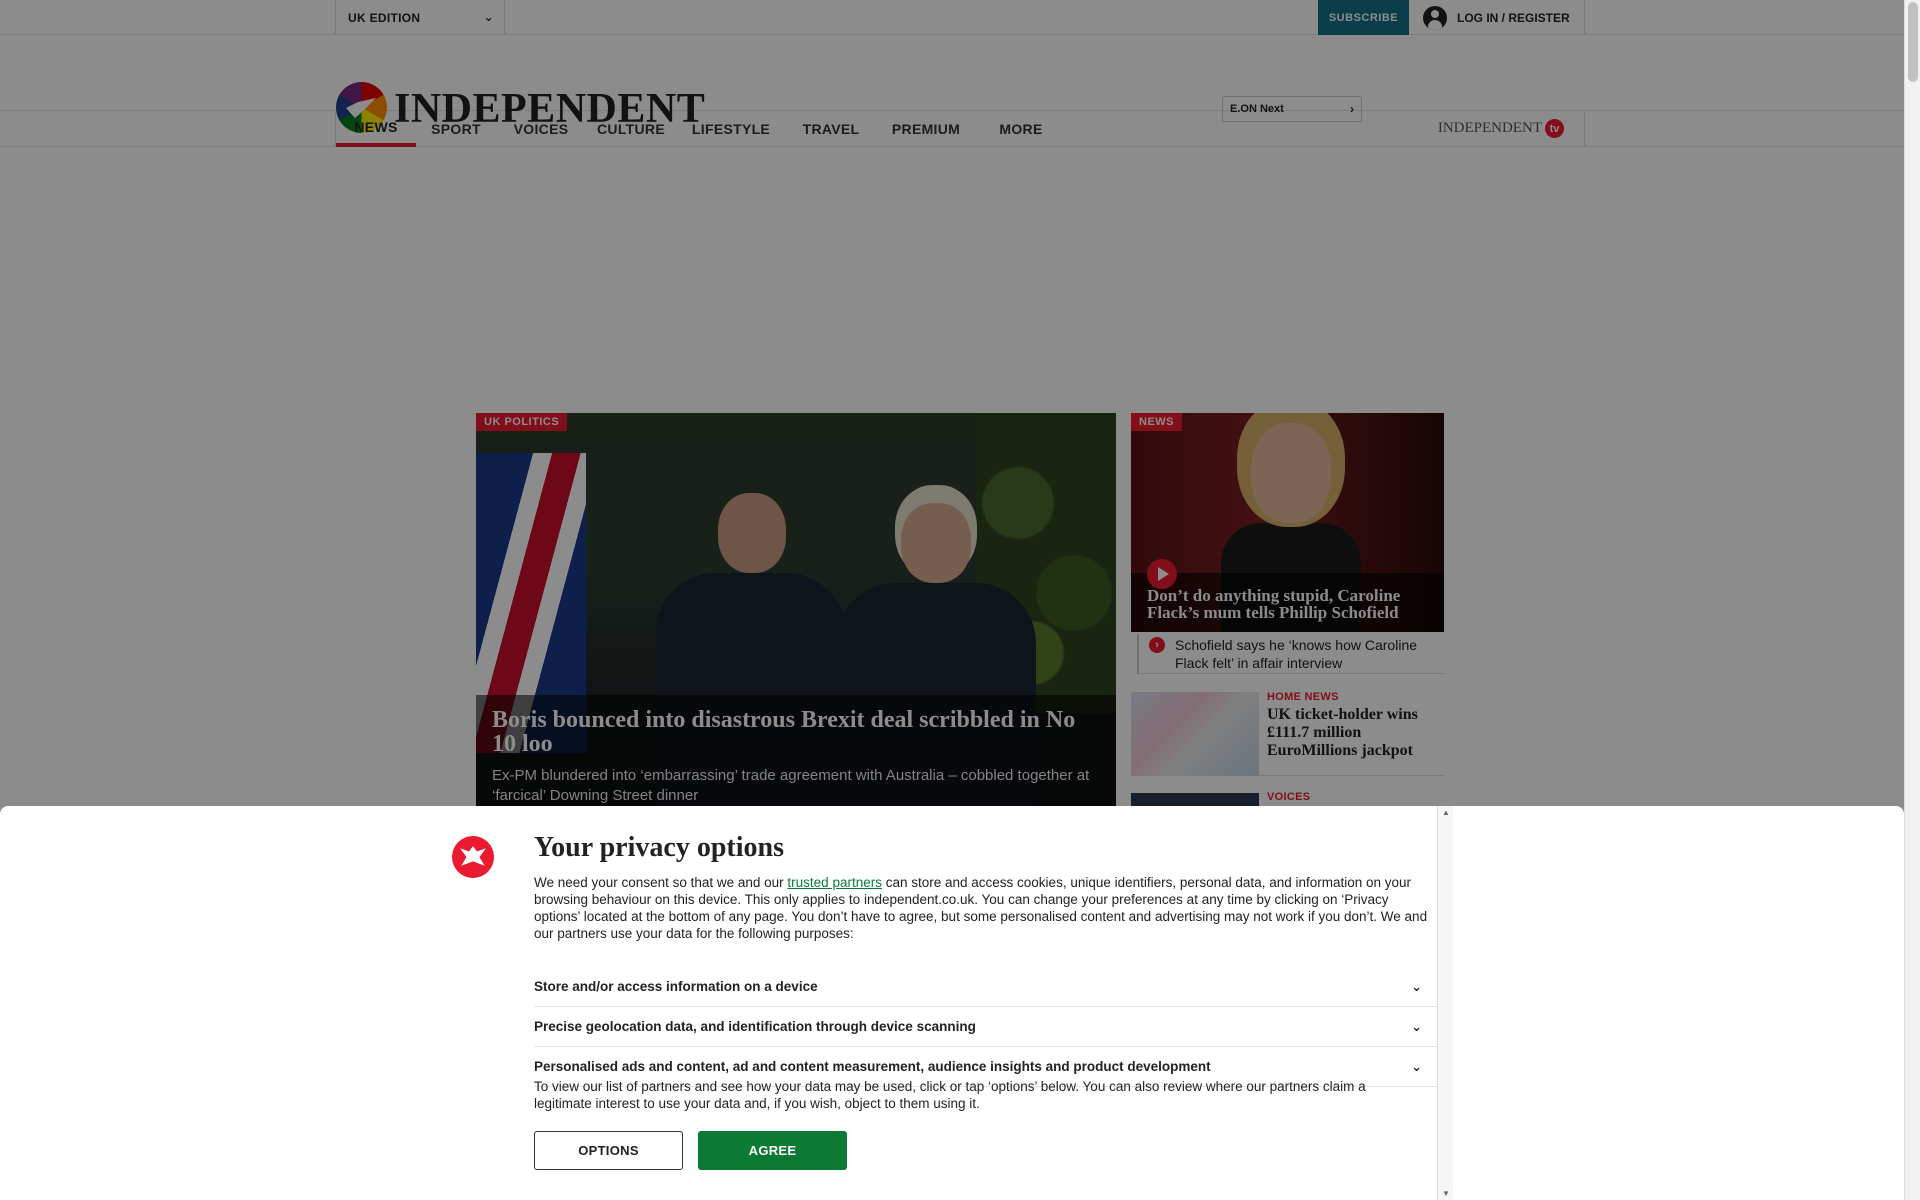 Image resolution: width=1920 pixels, height=1200 pixels. Describe the element at coordinates (608, 1150) in the screenshot. I see `options-button: OPTIONS` at that location.